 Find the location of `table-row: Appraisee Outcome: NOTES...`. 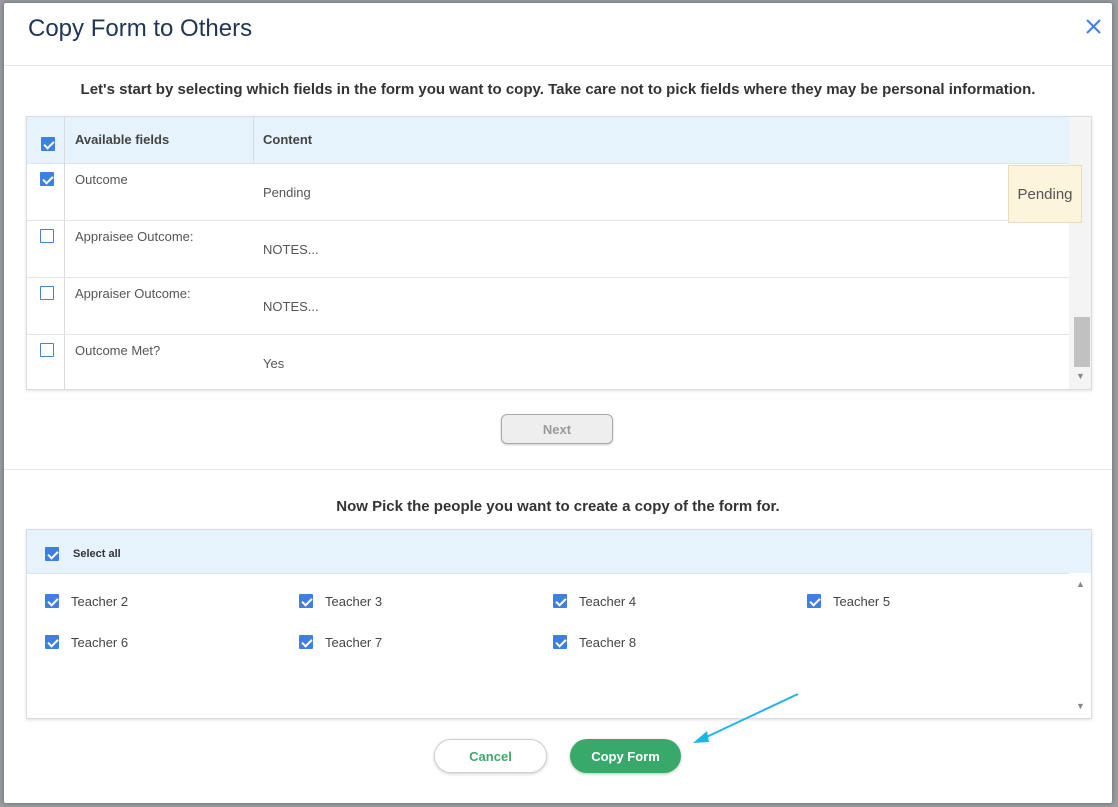

table-row: Appraisee Outcome: NOTES... is located at coordinates (548, 249).